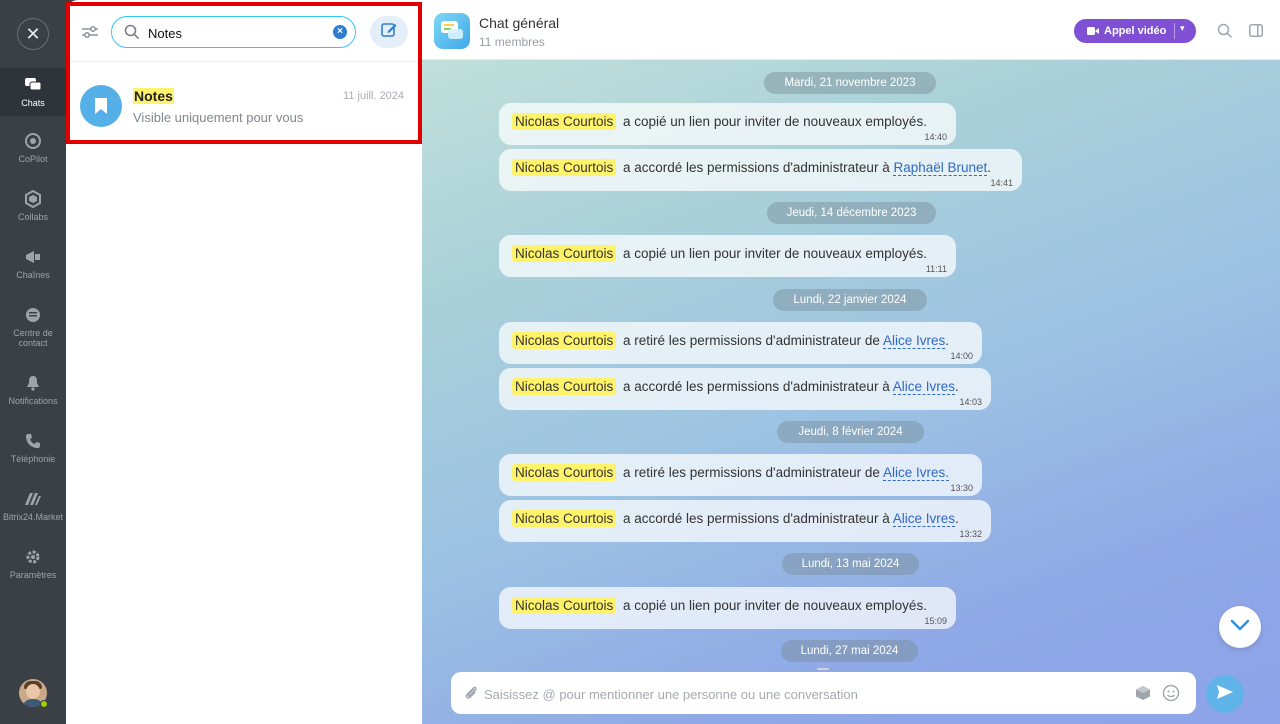  Describe the element at coordinates (33, 459) in the screenshot. I see `rail-item-label: Téléphonie` at that location.